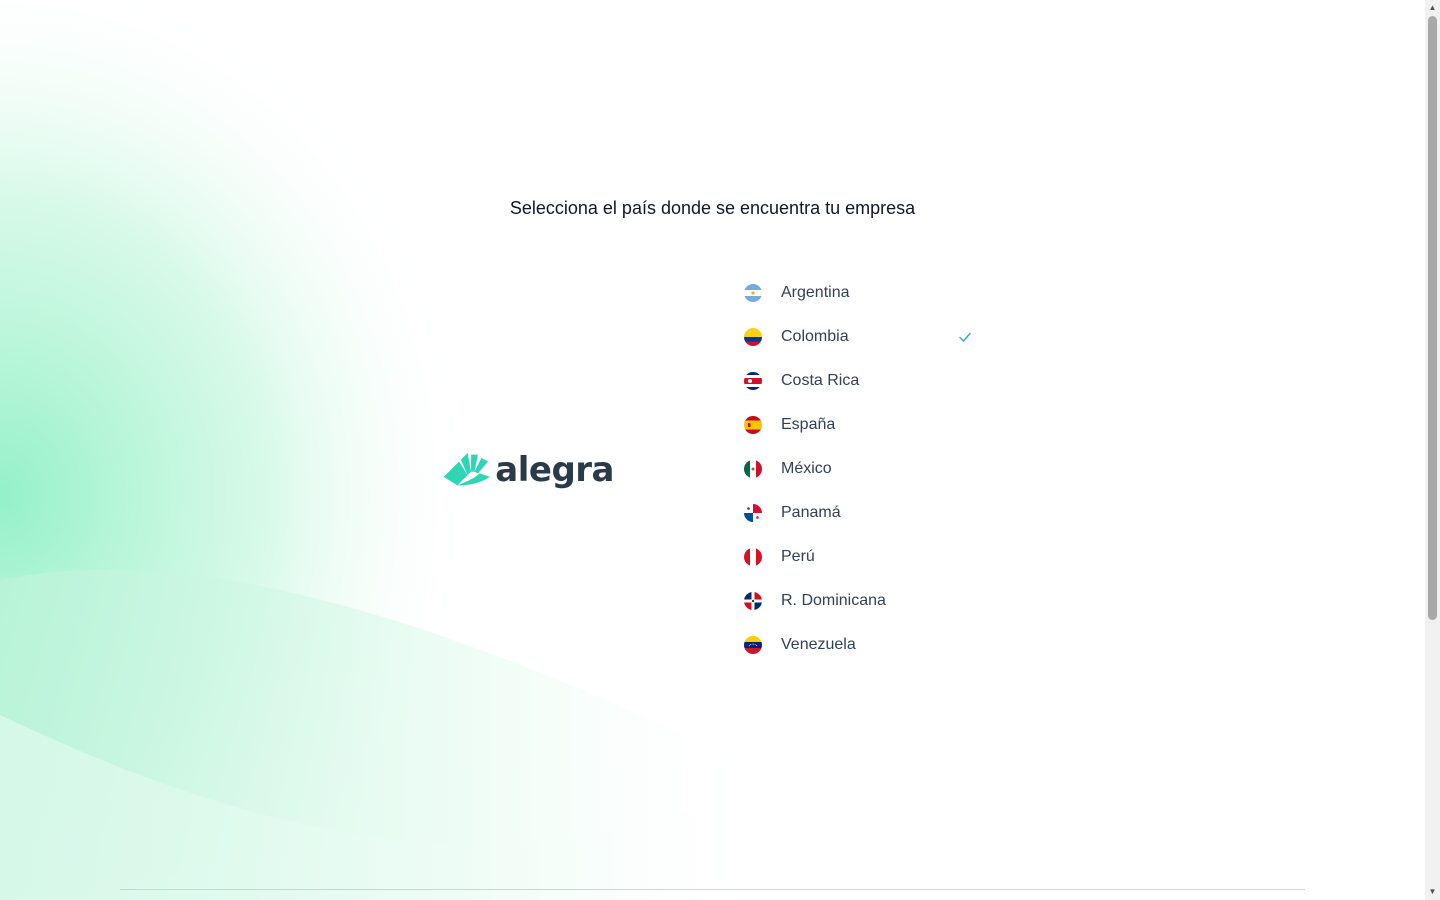  I want to click on country-name: Venezuela, so click(818, 644).